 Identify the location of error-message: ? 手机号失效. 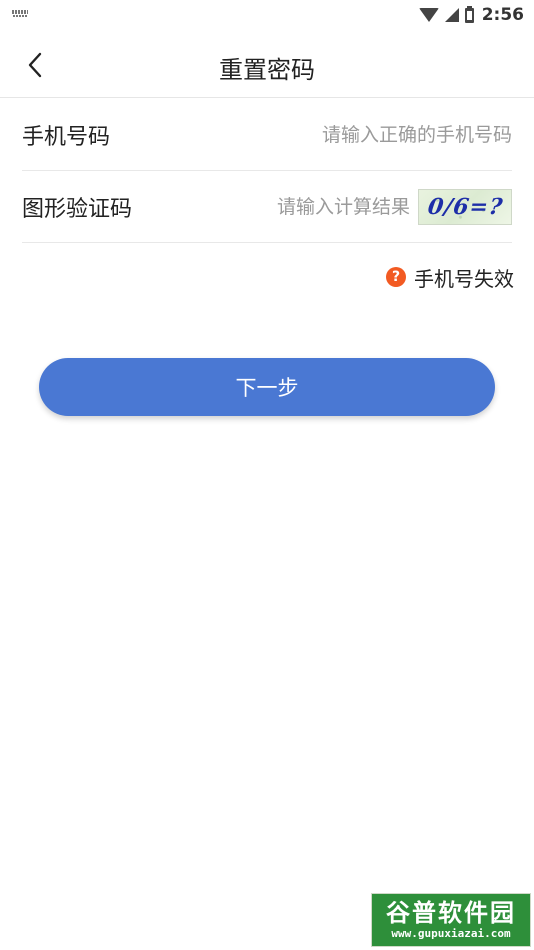
(450, 277).